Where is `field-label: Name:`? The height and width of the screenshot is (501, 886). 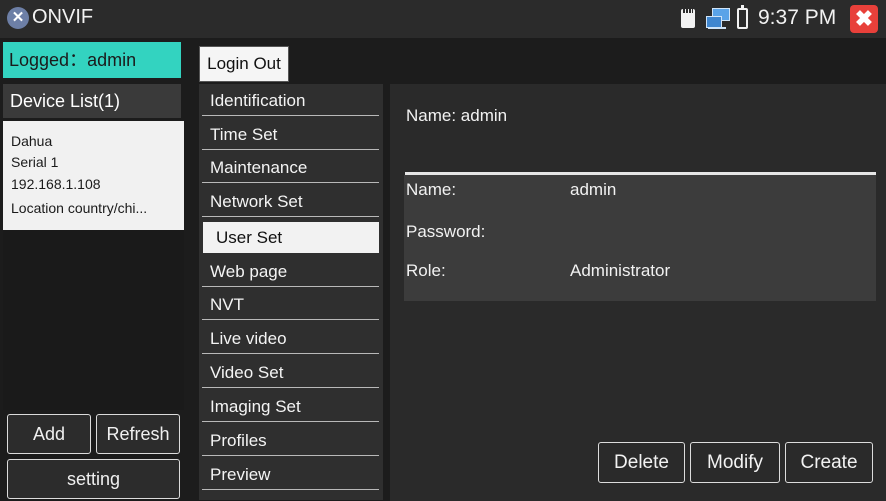 field-label: Name: is located at coordinates (431, 189).